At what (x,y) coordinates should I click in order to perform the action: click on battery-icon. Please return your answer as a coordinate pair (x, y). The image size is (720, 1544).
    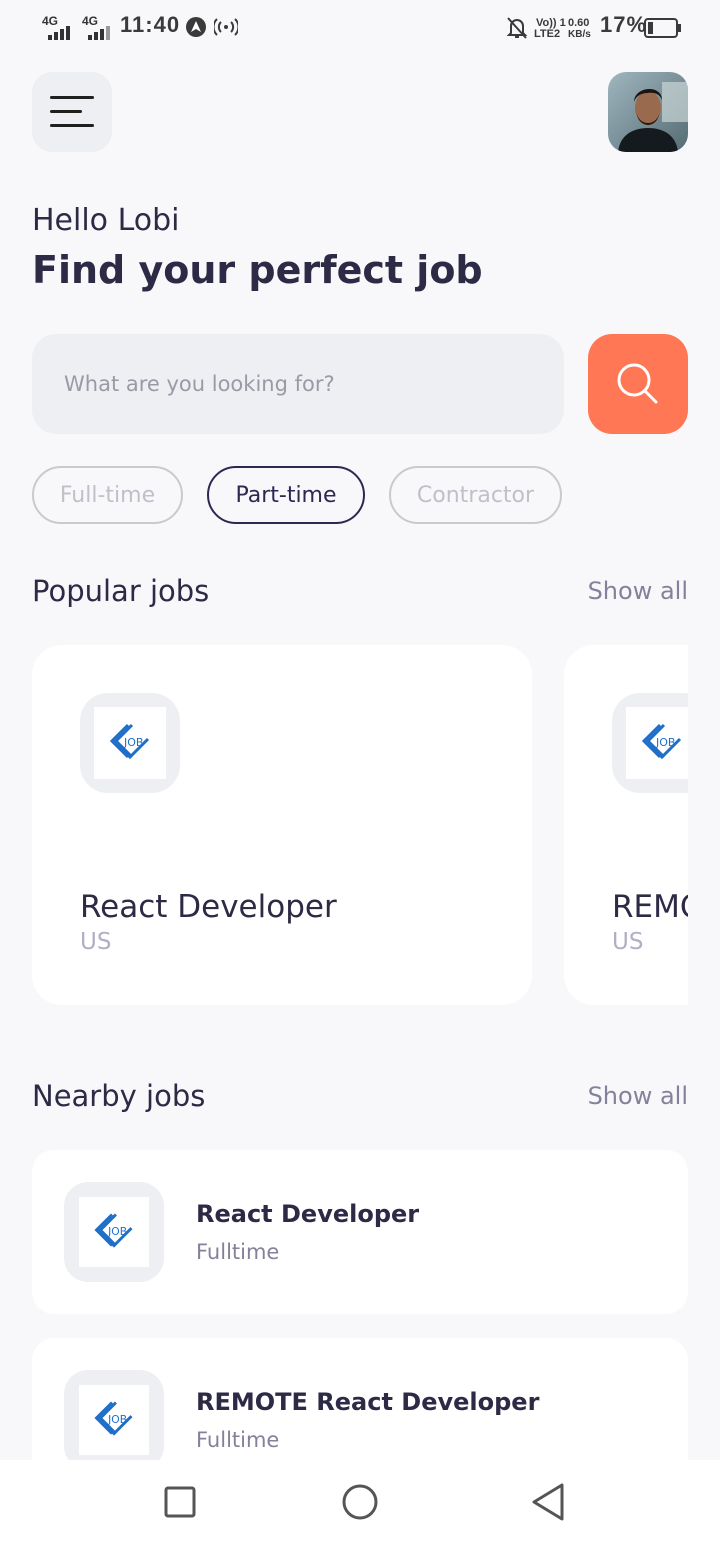
    Looking at the image, I should click on (662, 28).